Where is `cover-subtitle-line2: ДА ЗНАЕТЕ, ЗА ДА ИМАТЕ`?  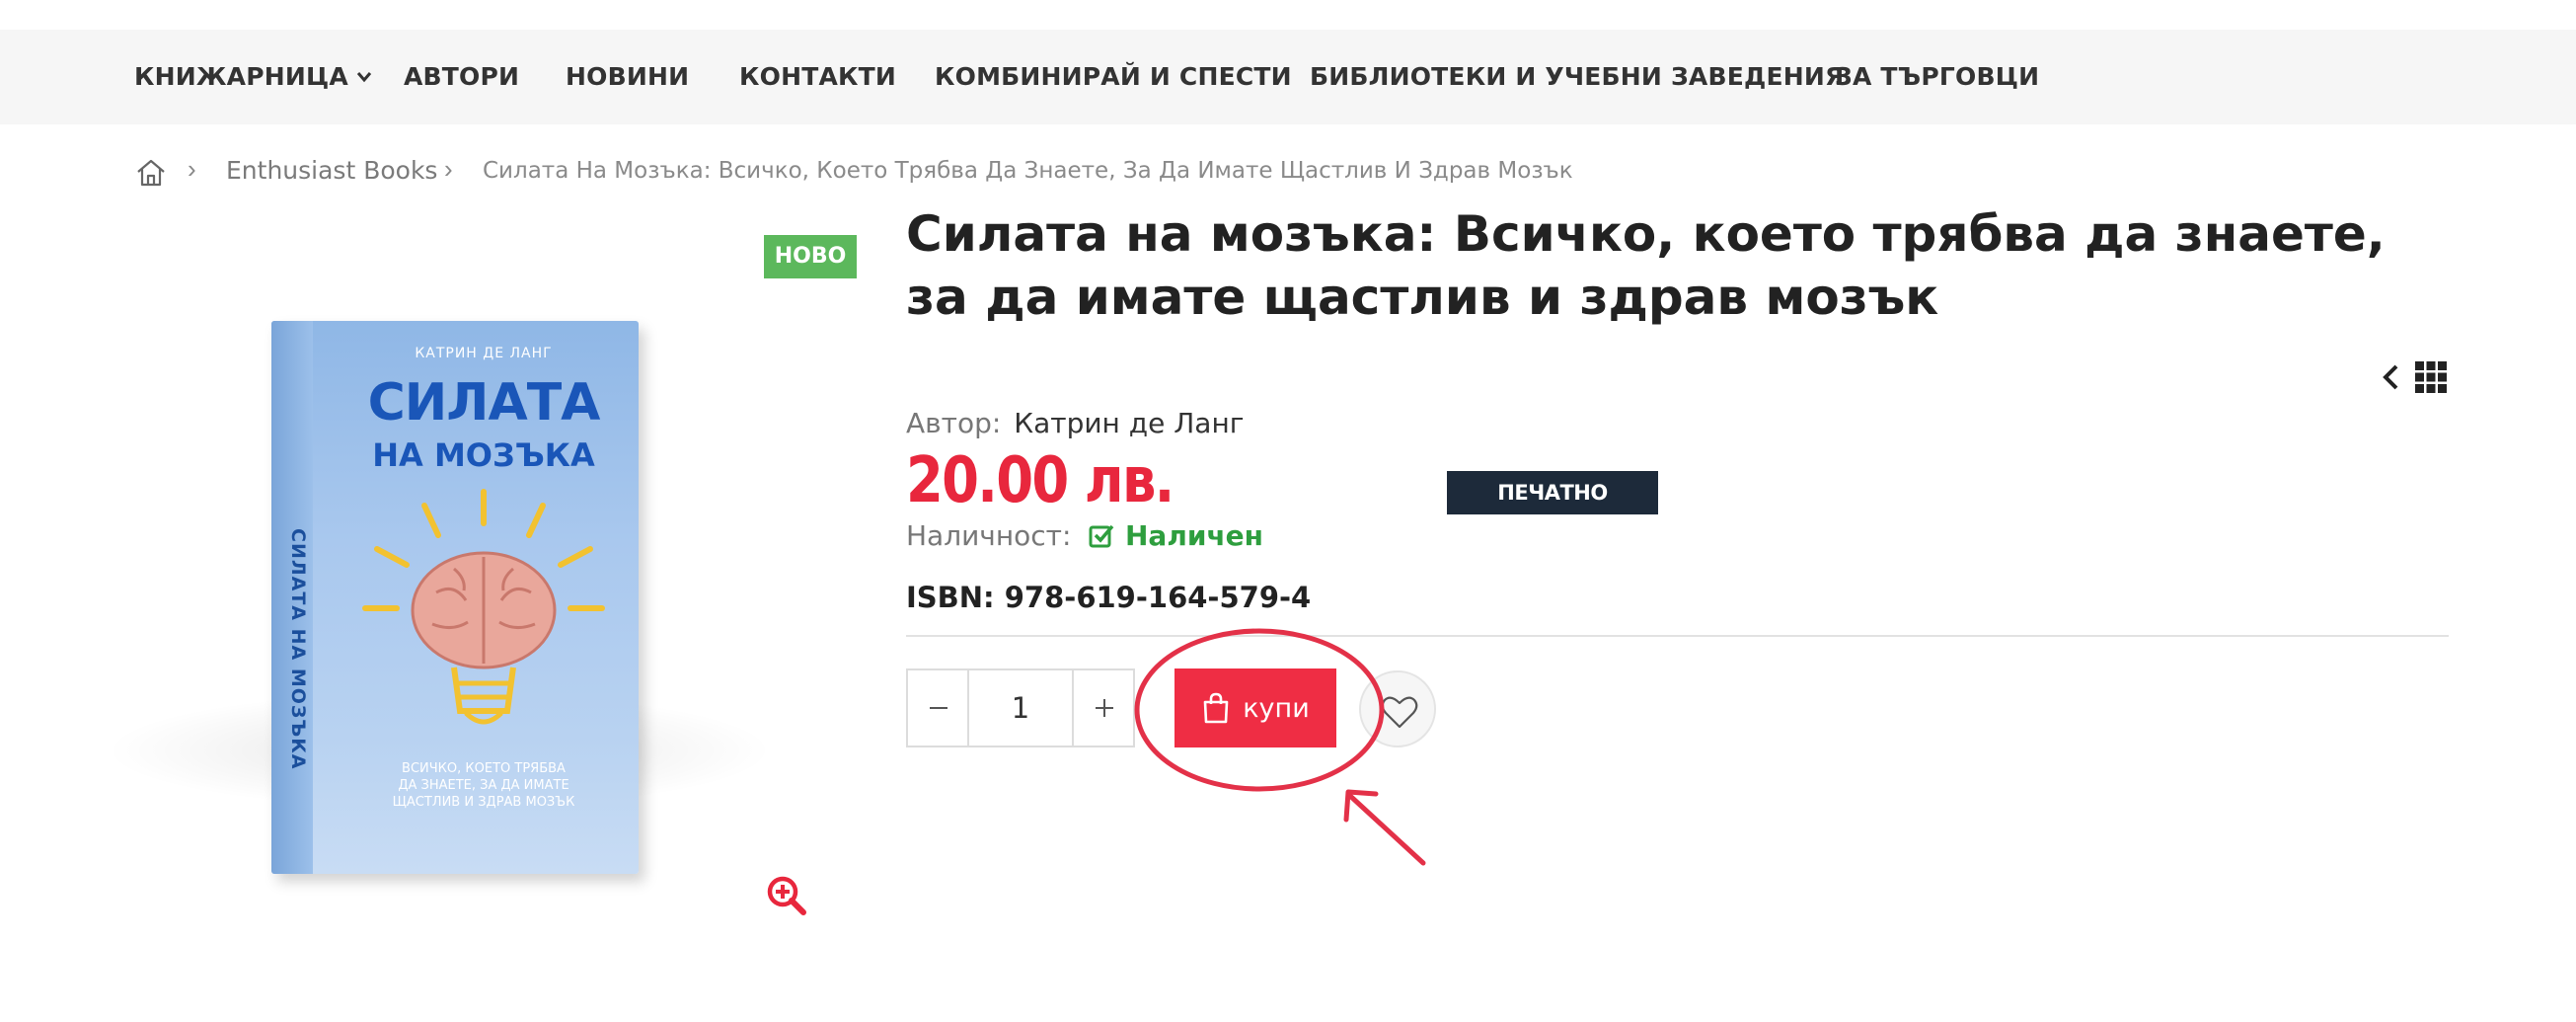
cover-subtitle-line2: ДА ЗНАЕТЕ, ЗА ДА ИМАТЕ is located at coordinates (484, 786).